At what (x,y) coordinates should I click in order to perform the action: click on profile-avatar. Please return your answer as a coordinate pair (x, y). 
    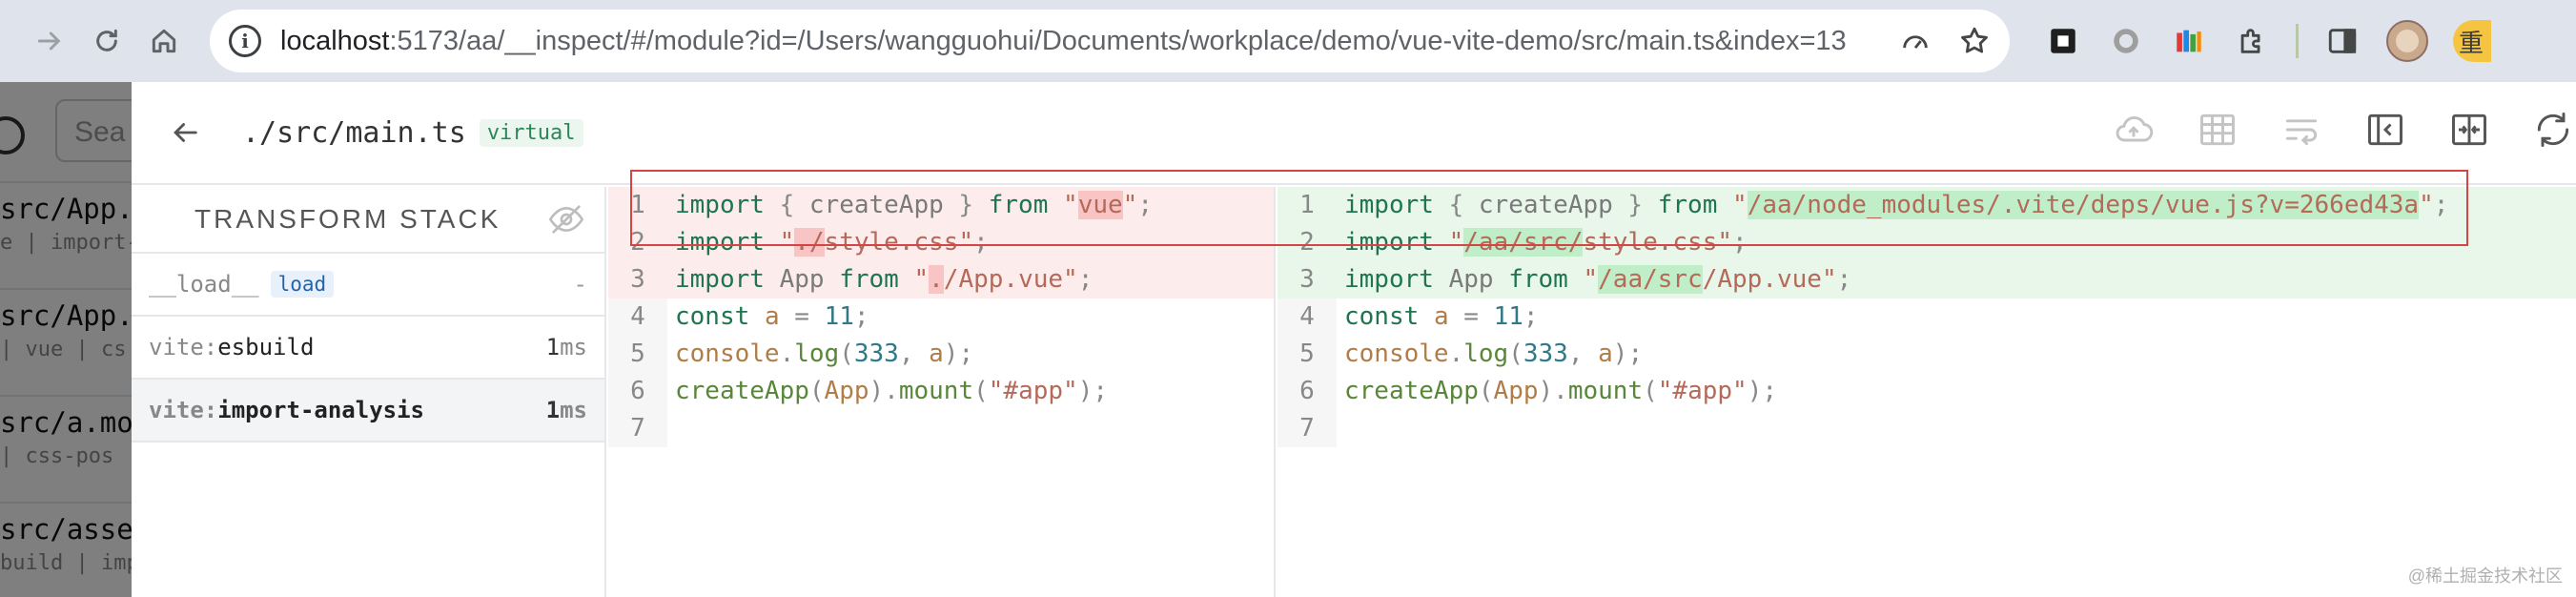
    Looking at the image, I should click on (2407, 41).